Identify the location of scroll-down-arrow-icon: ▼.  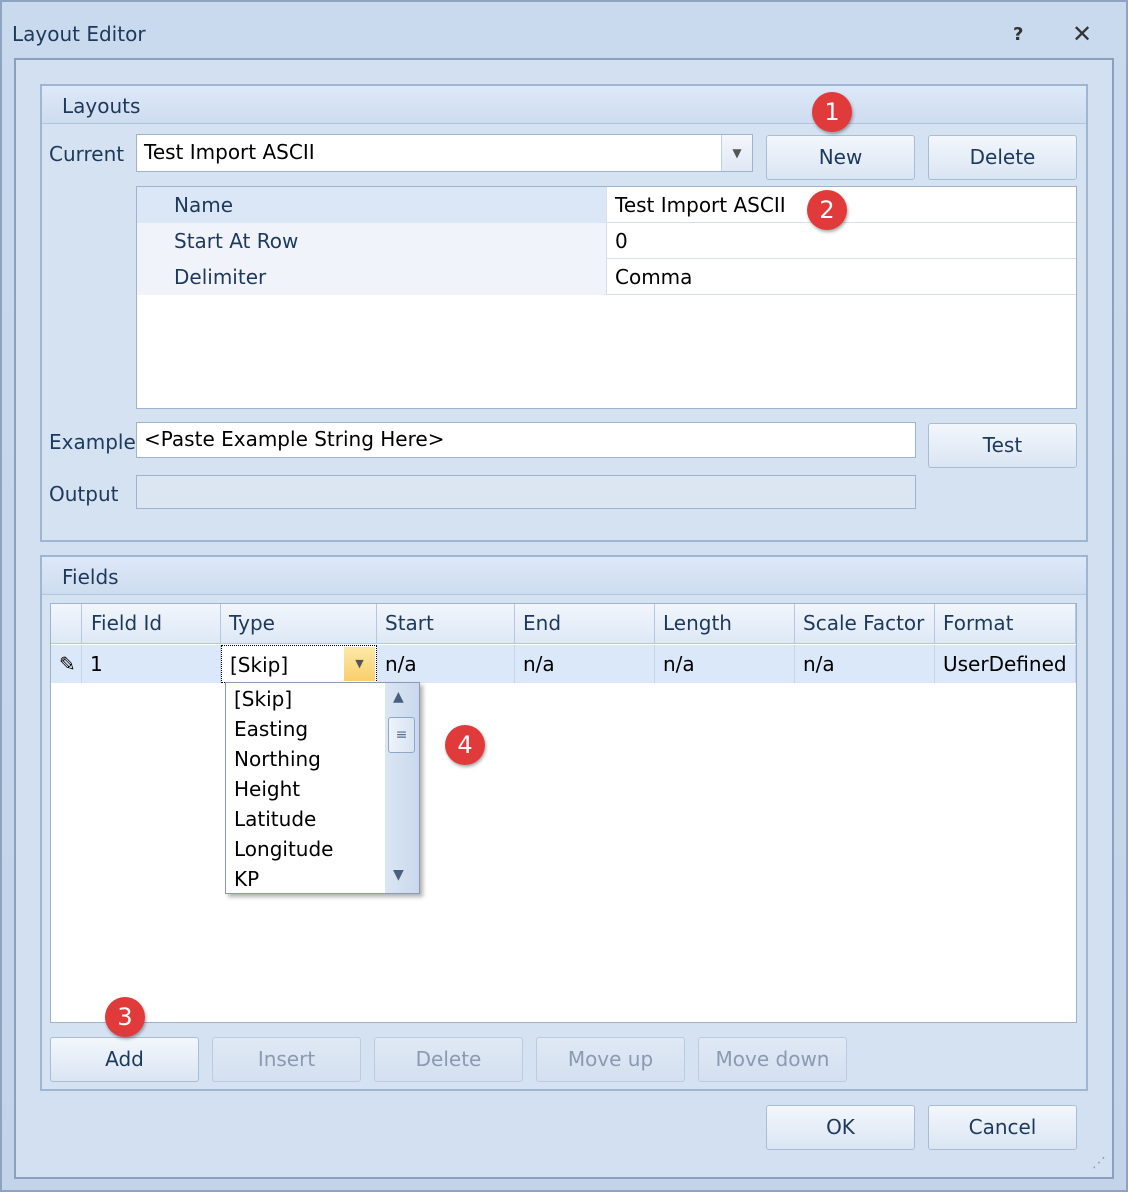
(398, 875).